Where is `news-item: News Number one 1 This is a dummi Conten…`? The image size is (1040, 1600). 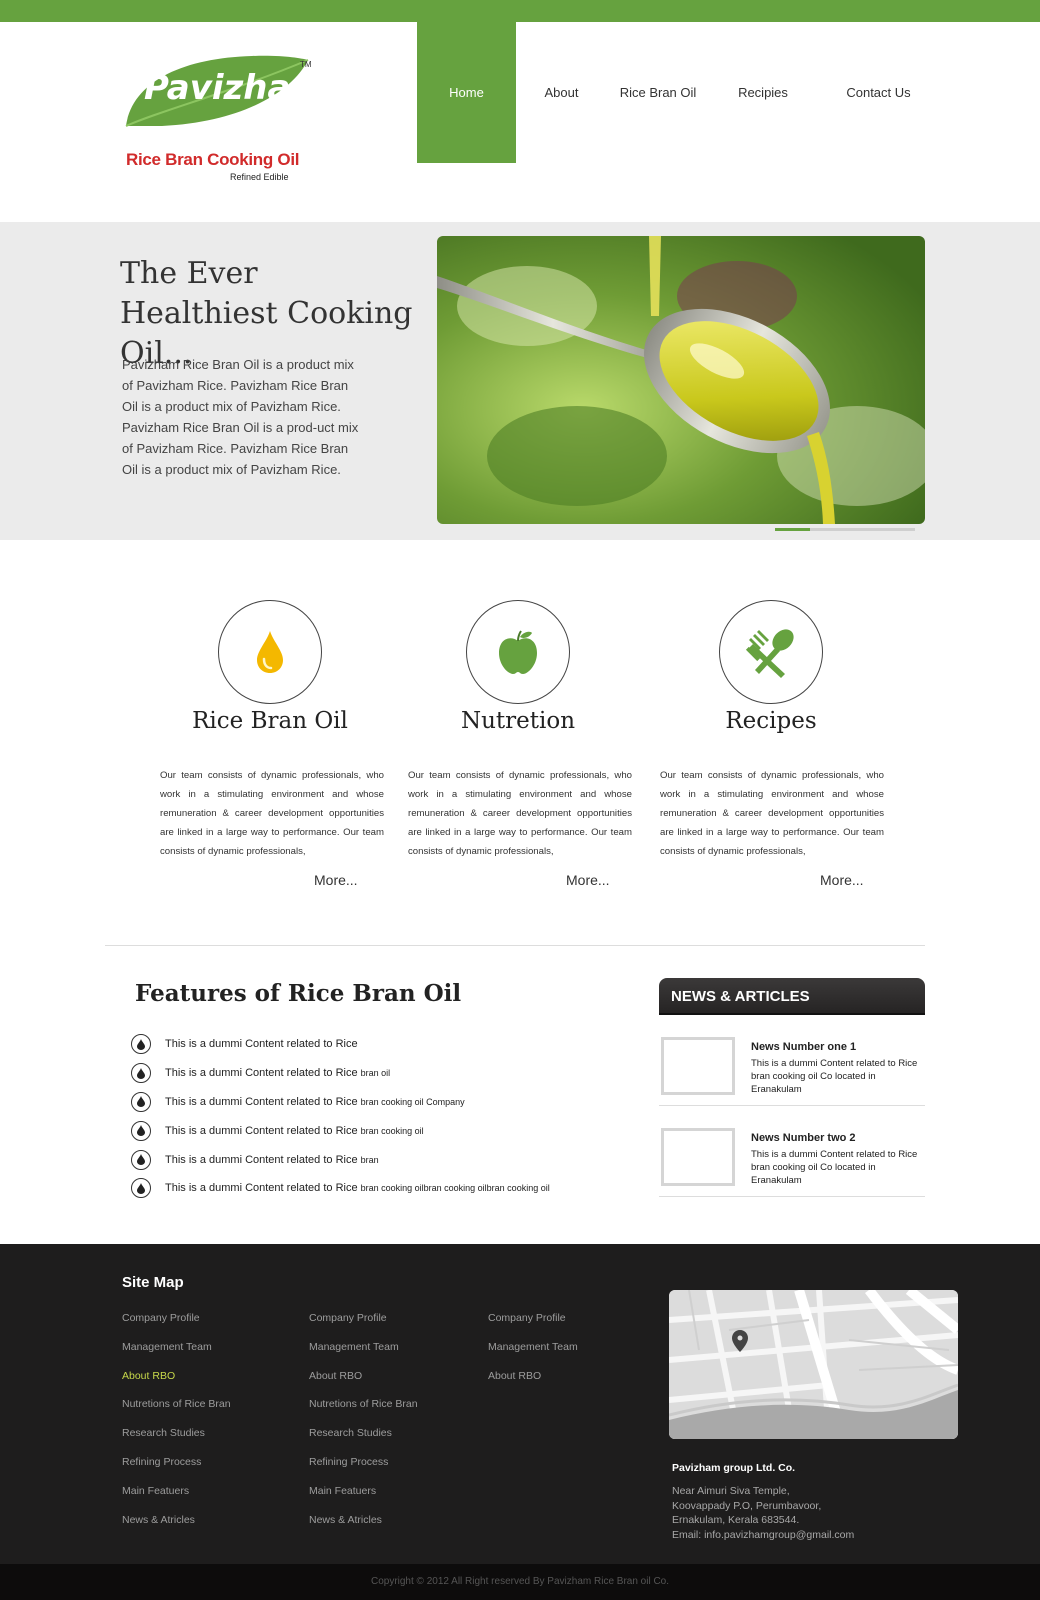
news-item: News Number one 1 This is a dummi Conten… is located at coordinates (792, 1060).